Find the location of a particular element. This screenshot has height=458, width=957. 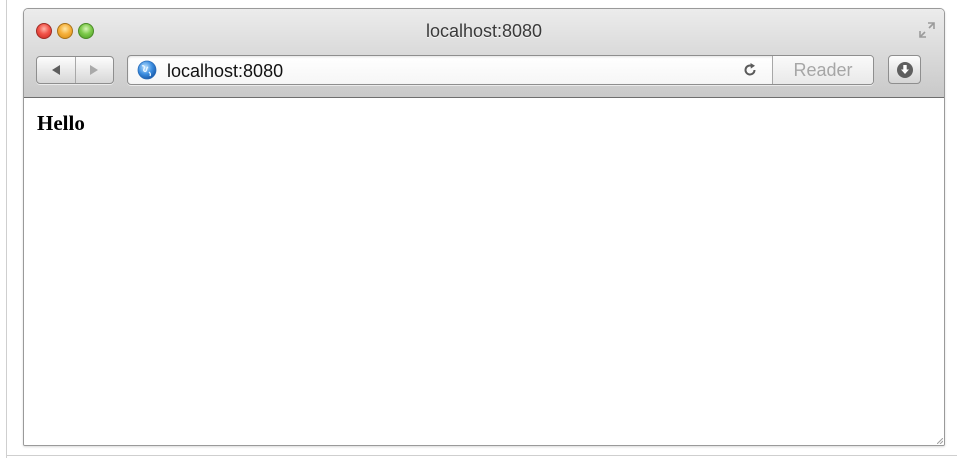

address-bar: localhost:8080 Reader is located at coordinates (500, 70).